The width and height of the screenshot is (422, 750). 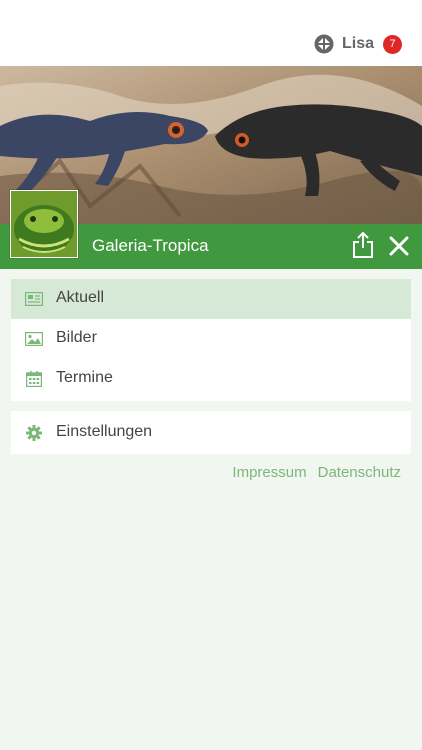 I want to click on shop-name: Galeria-Tropica, so click(x=150, y=245).